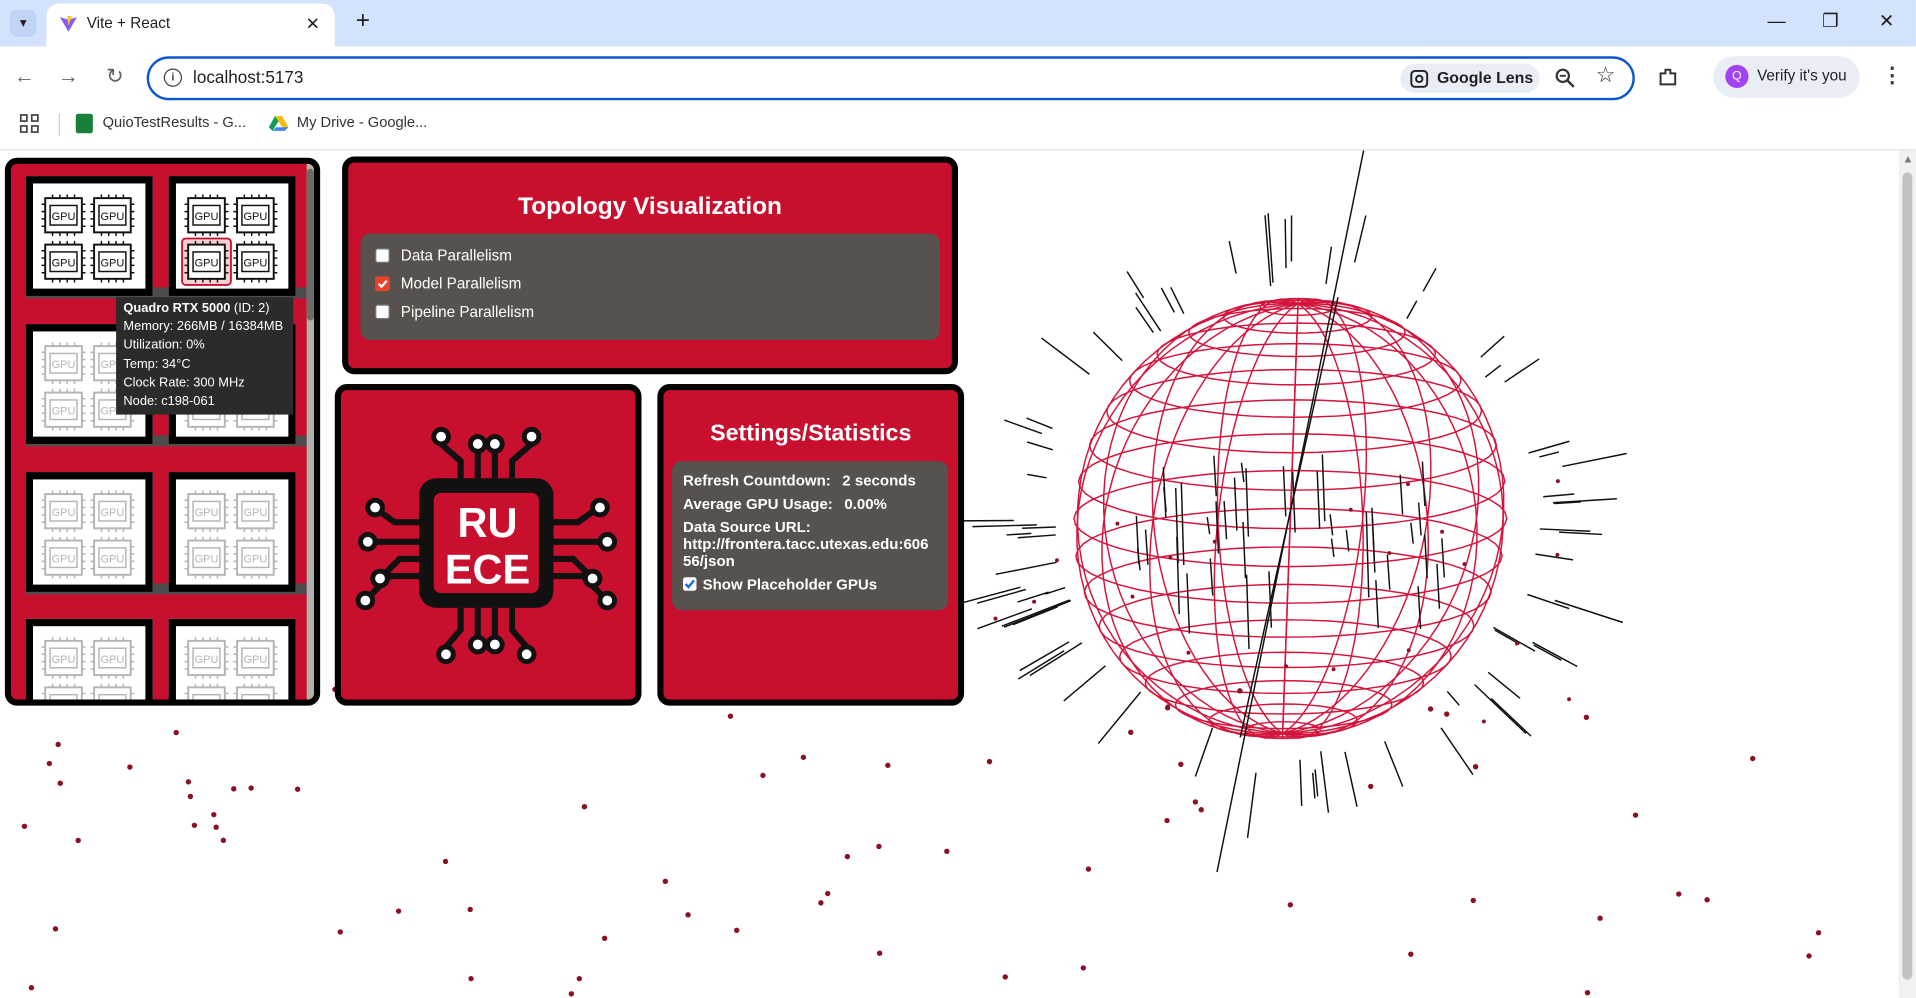 This screenshot has width=1916, height=998. What do you see at coordinates (203, 327) in the screenshot?
I see `gpu-memory: Memory: 266MB / 16384MB` at bounding box center [203, 327].